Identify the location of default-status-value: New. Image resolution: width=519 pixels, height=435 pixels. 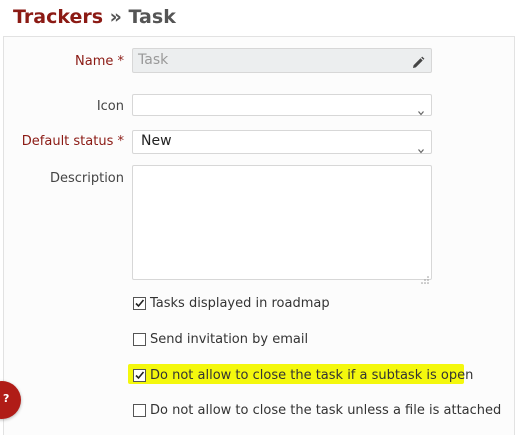
(156, 141).